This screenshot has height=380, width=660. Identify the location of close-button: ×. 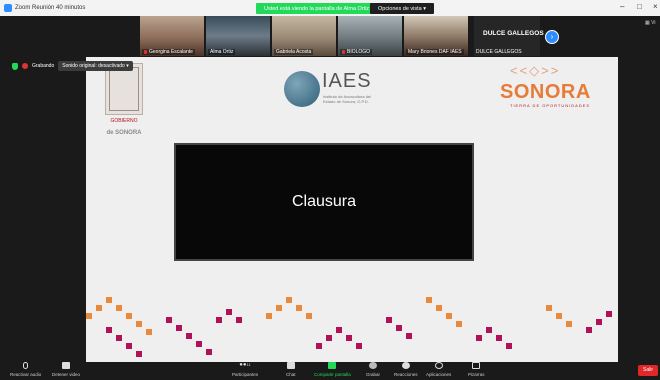
(655, 6).